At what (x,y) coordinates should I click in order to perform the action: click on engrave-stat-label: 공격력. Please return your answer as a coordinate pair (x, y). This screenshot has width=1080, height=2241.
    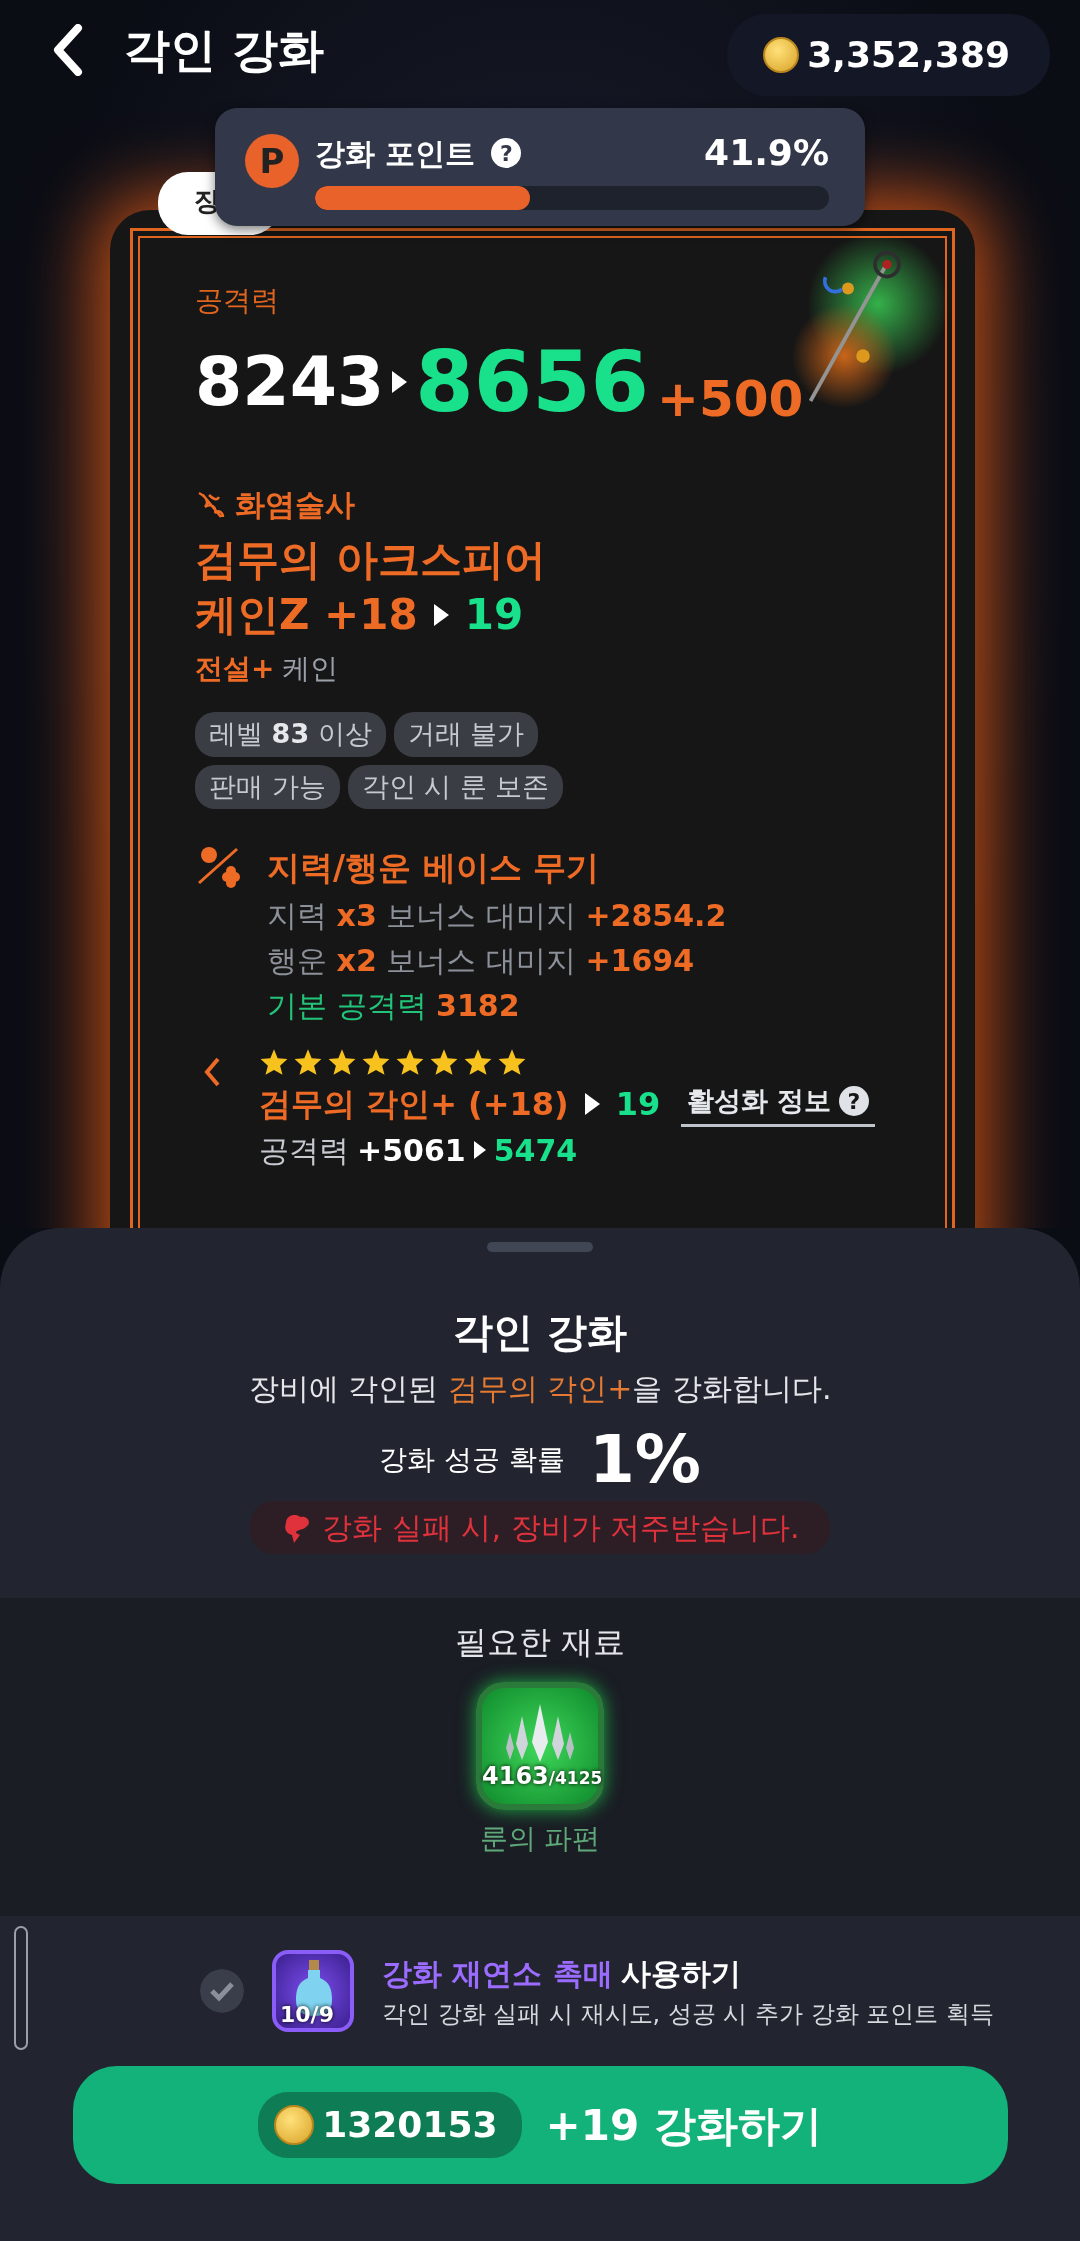
    Looking at the image, I should click on (304, 1150).